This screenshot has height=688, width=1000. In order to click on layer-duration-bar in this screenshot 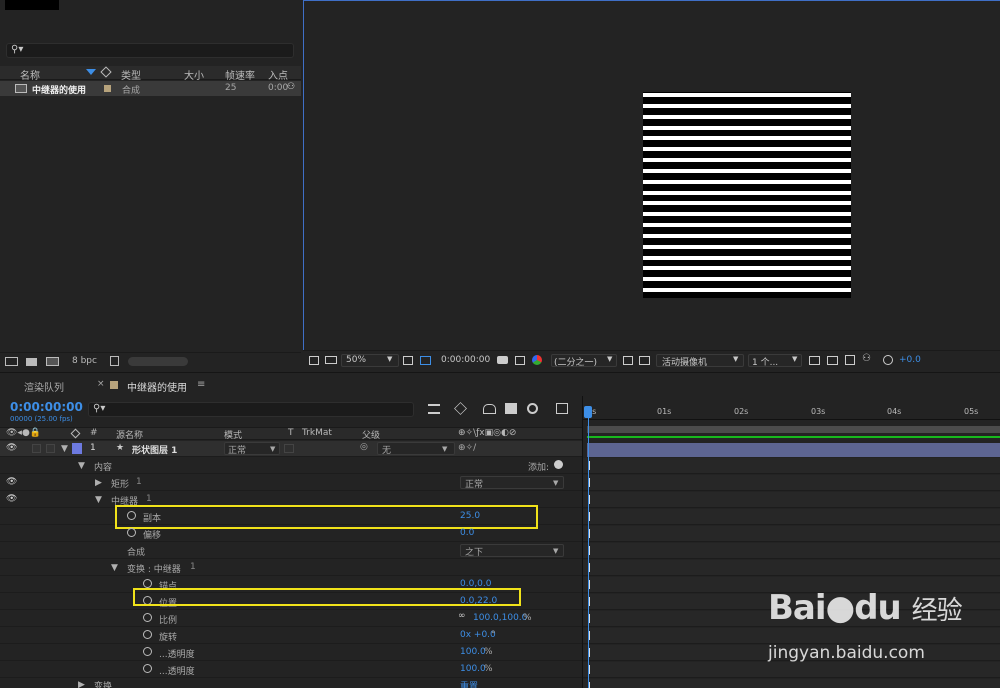, I will do `click(793, 450)`.